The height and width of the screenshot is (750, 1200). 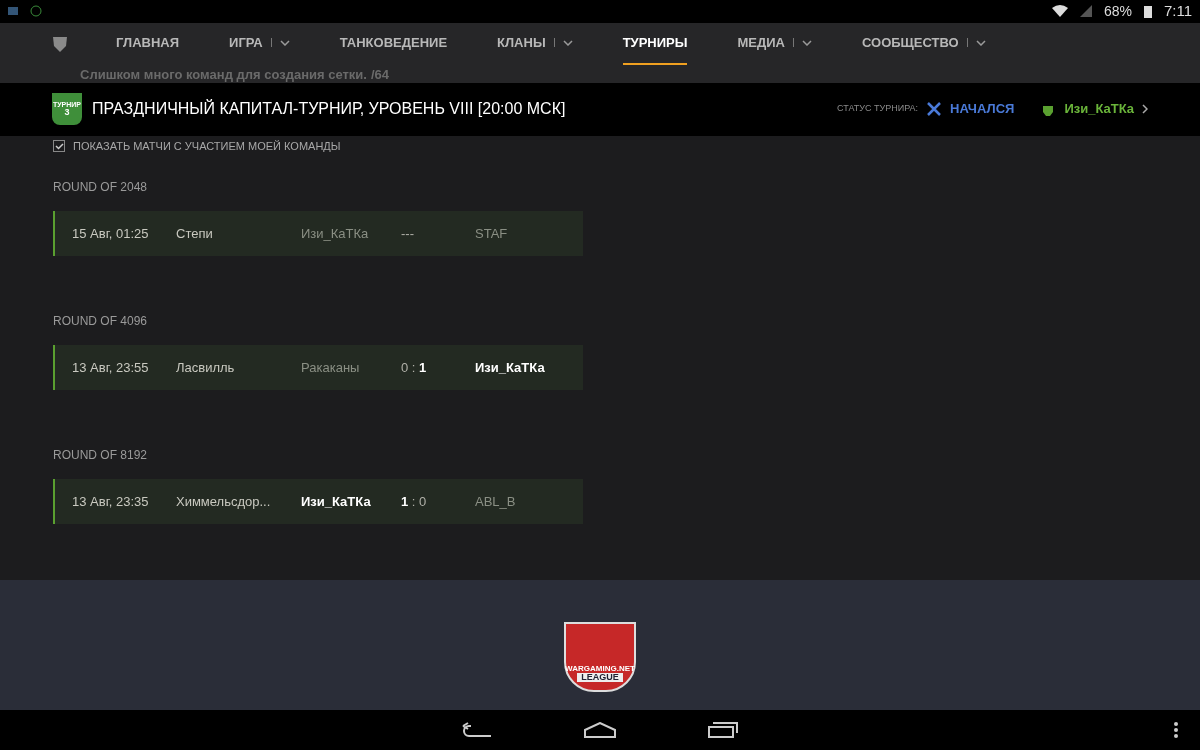 What do you see at coordinates (923, 43) in the screenshot?
I see `nav-tab: СООБЩЕСТВО` at bounding box center [923, 43].